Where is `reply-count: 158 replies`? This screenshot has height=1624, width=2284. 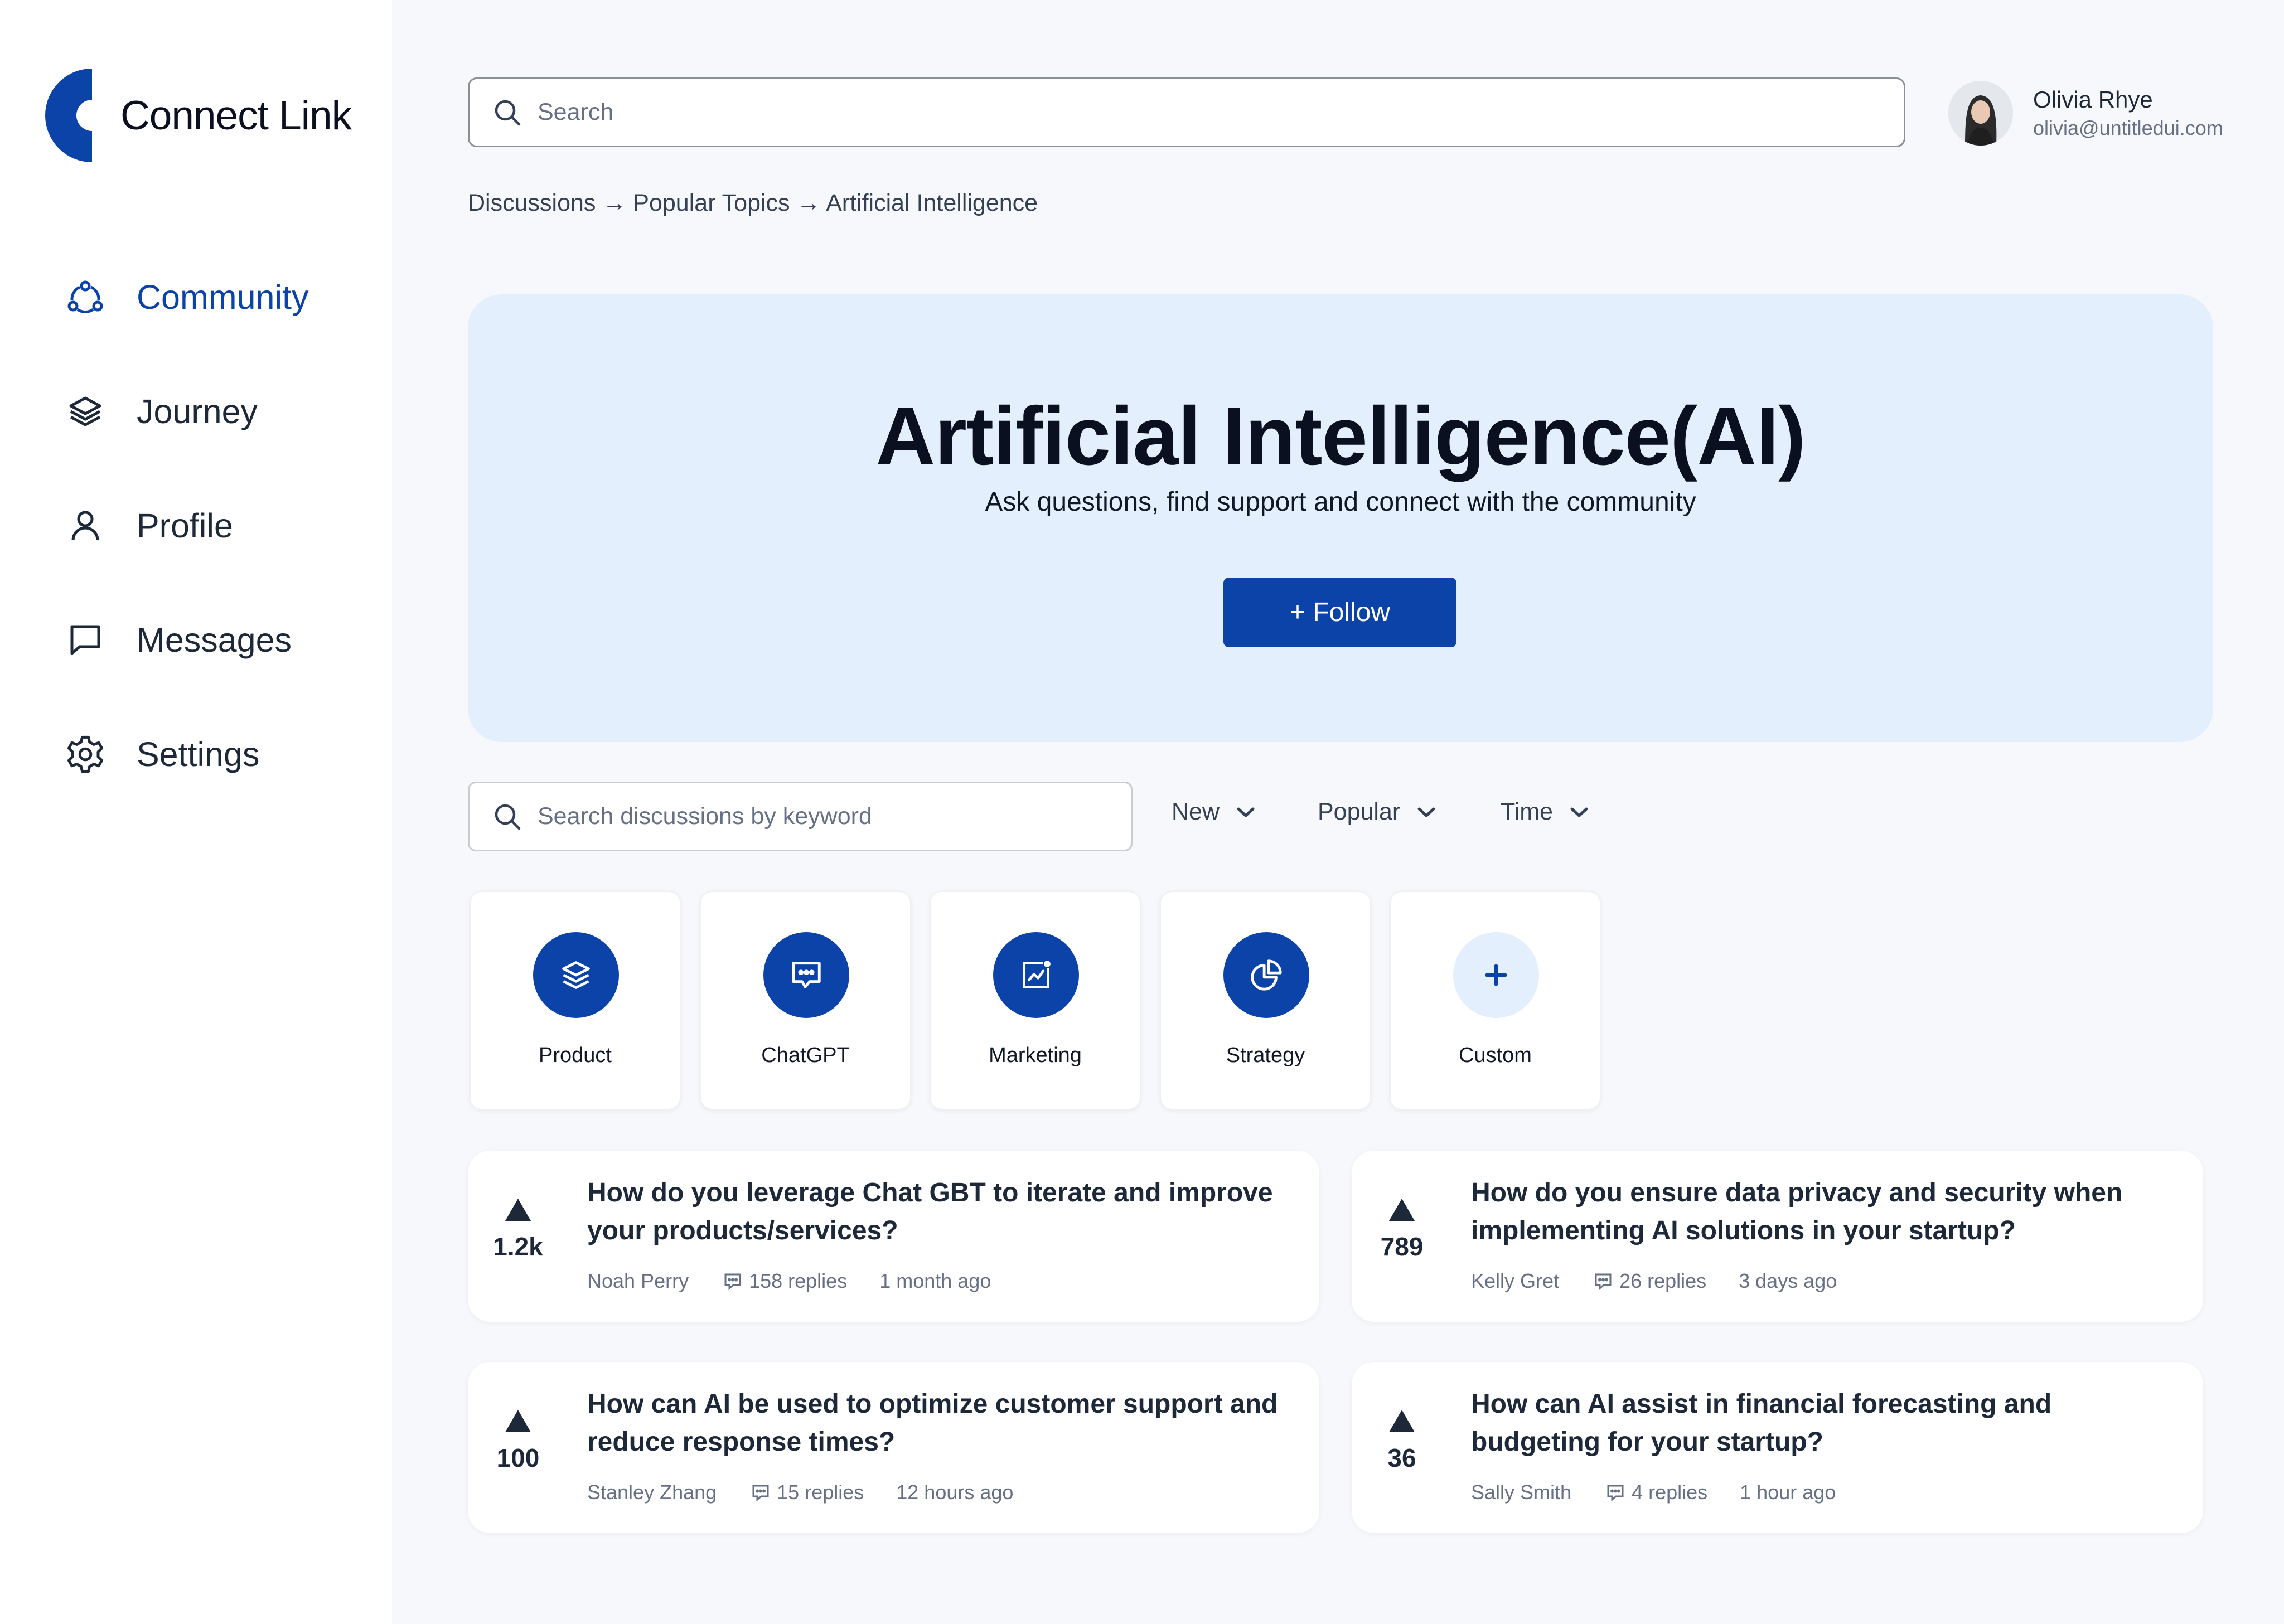
reply-count: 158 replies is located at coordinates (798, 1280).